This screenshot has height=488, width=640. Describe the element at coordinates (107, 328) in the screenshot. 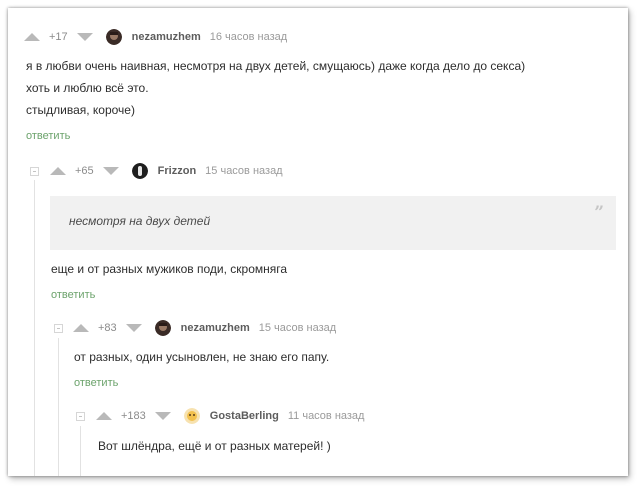

I see `comment-rating: +83` at that location.